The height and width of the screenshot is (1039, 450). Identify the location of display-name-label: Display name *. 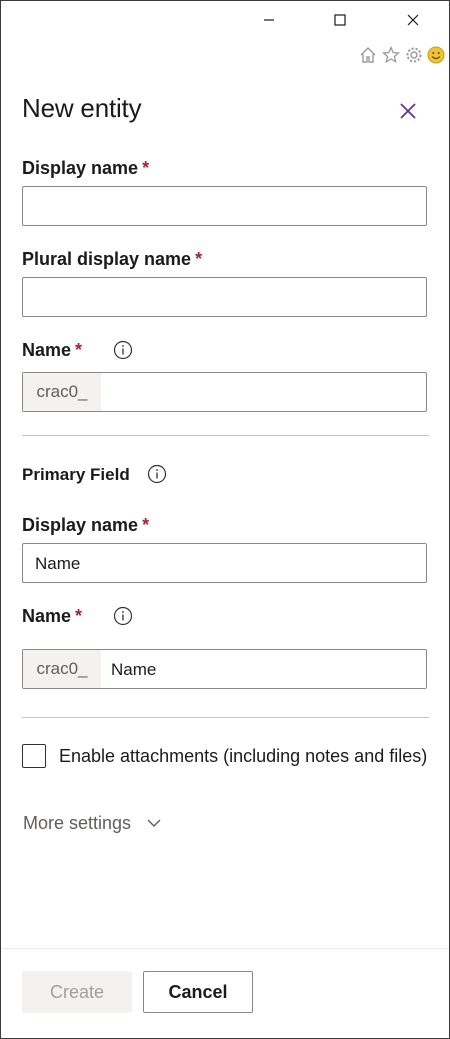
(86, 168).